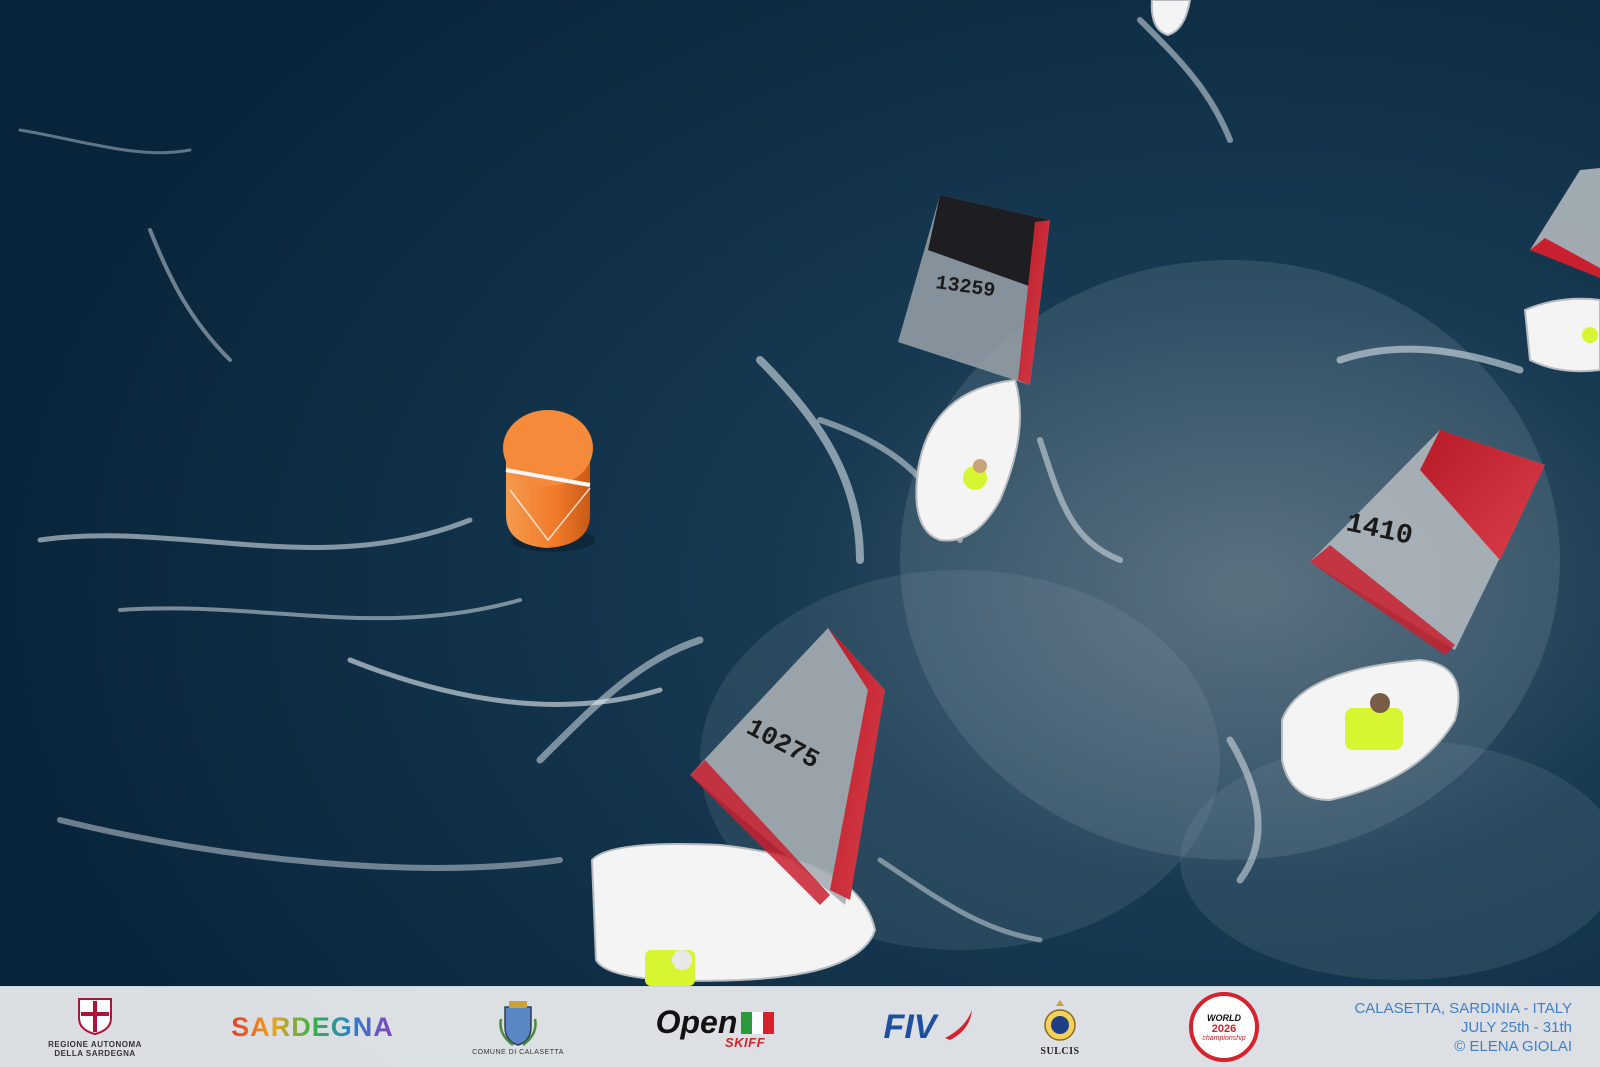 The image size is (1600, 1067). What do you see at coordinates (1224, 1027) in the screenshot?
I see `world-championship-logo: WORLD 2026 championship` at bounding box center [1224, 1027].